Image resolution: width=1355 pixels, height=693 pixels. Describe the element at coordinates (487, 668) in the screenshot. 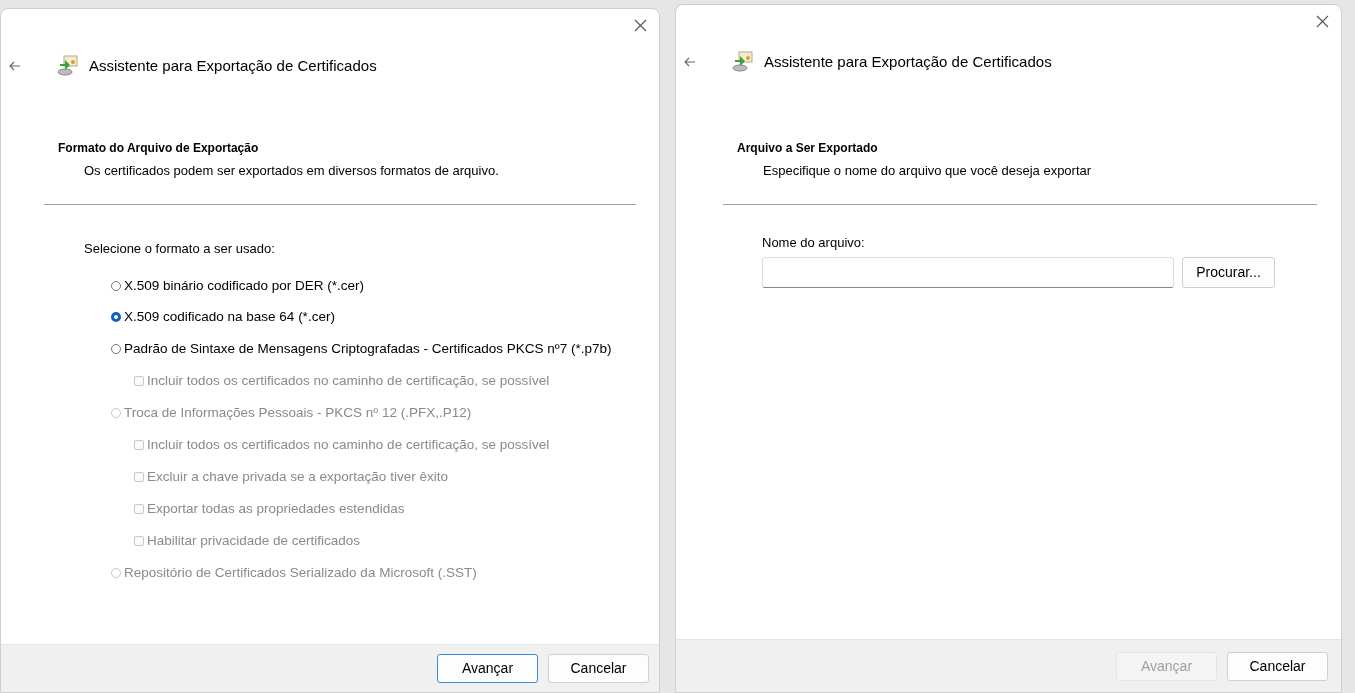

I see `next-button: Avançar` at that location.